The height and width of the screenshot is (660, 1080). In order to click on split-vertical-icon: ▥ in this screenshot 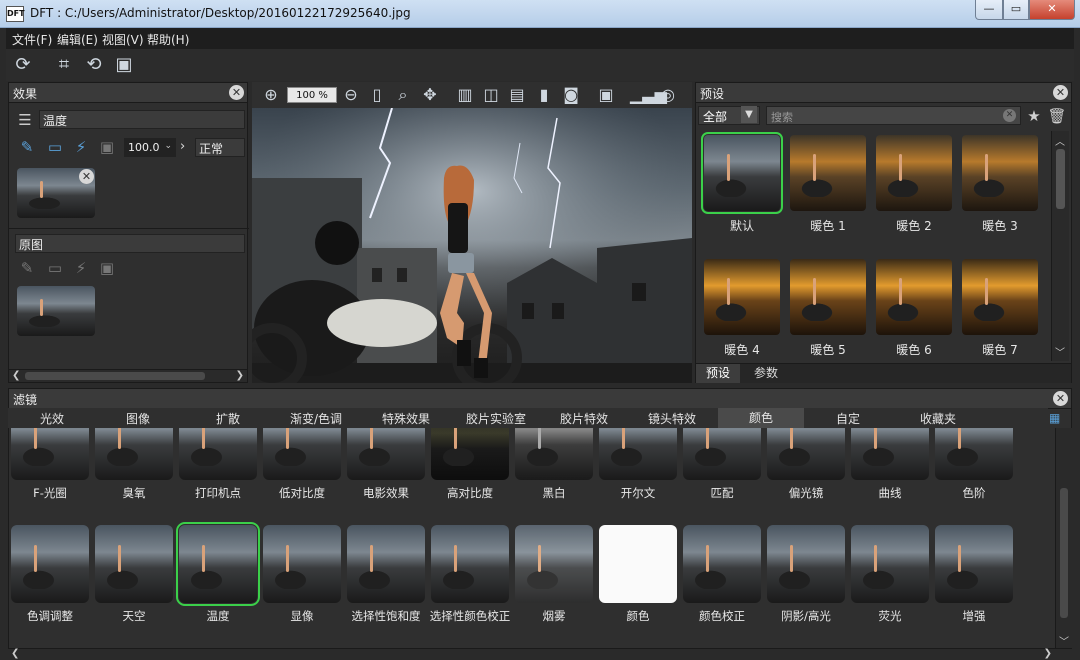, I will do `click(465, 95)`.